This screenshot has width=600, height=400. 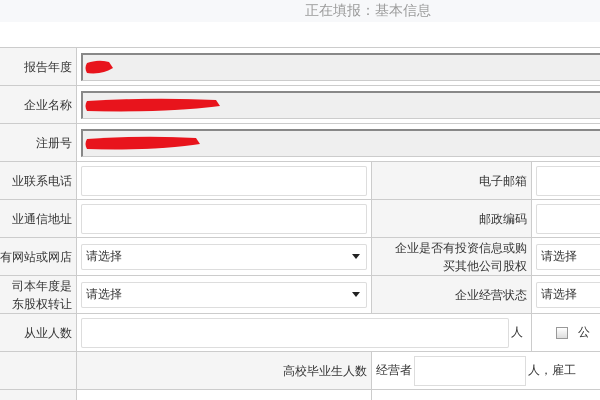 I want to click on field-label: 业联系电话, so click(x=42, y=181).